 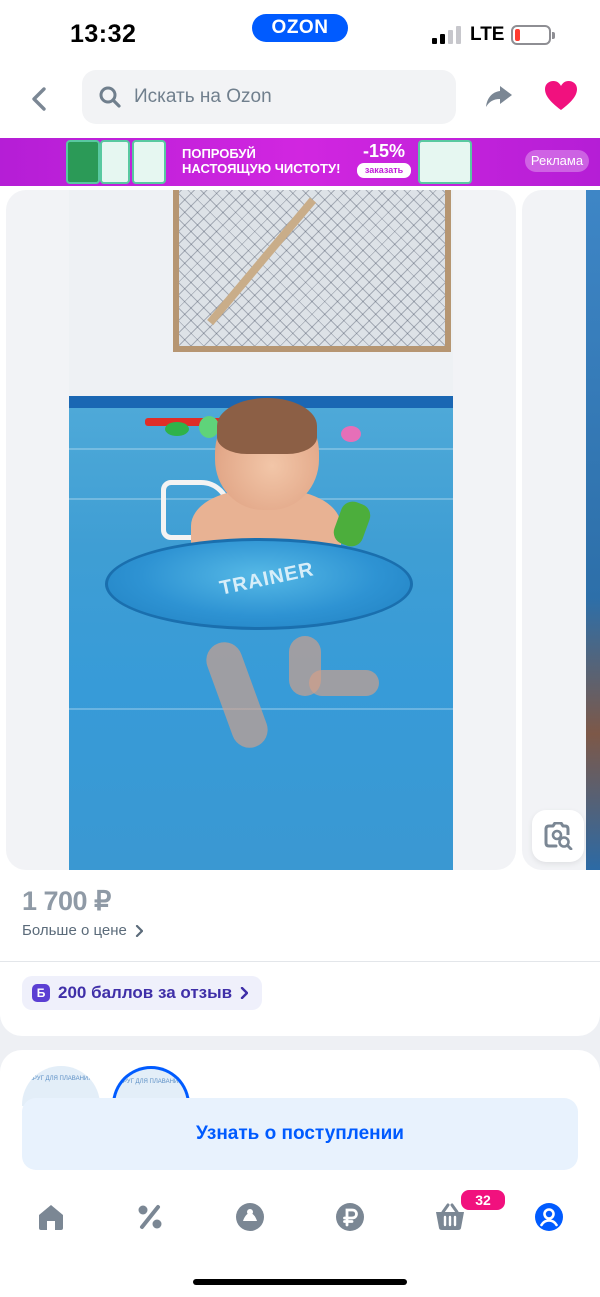 I want to click on ruble-icon, so click(x=350, y=1217).